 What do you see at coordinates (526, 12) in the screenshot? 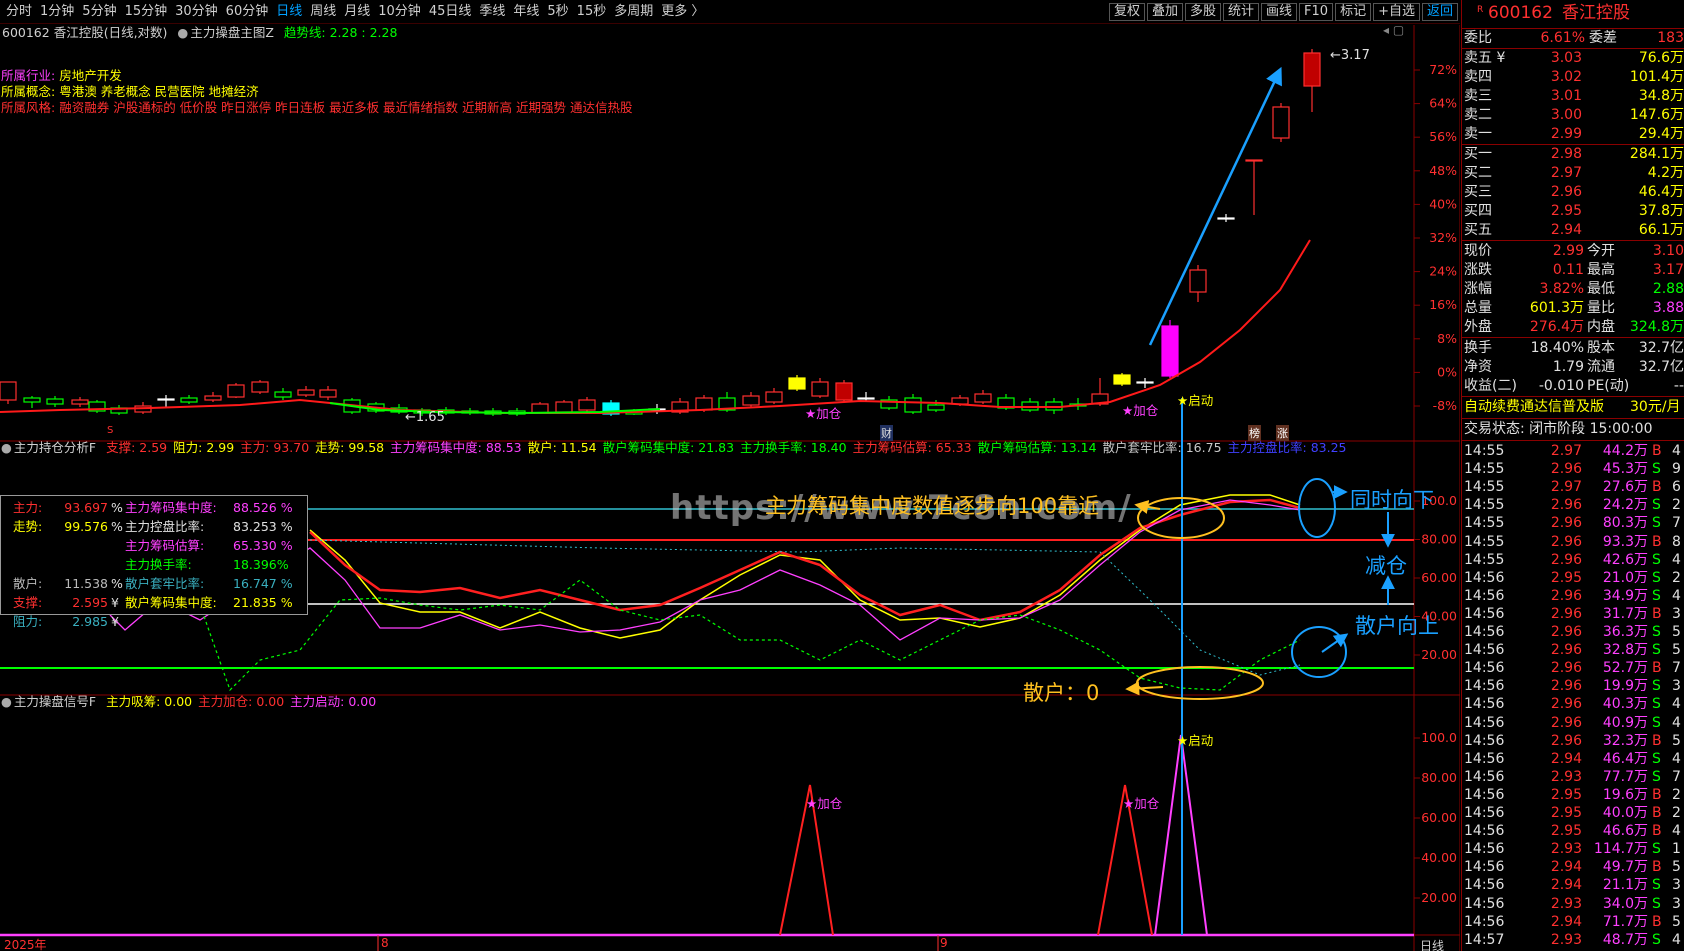
I see `period-tab-12: 年线` at bounding box center [526, 12].